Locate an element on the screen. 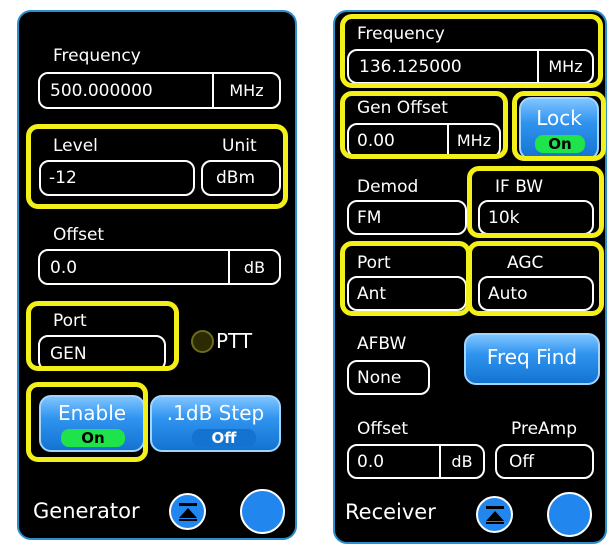  rx-preamp-field: Off is located at coordinates (544, 461).